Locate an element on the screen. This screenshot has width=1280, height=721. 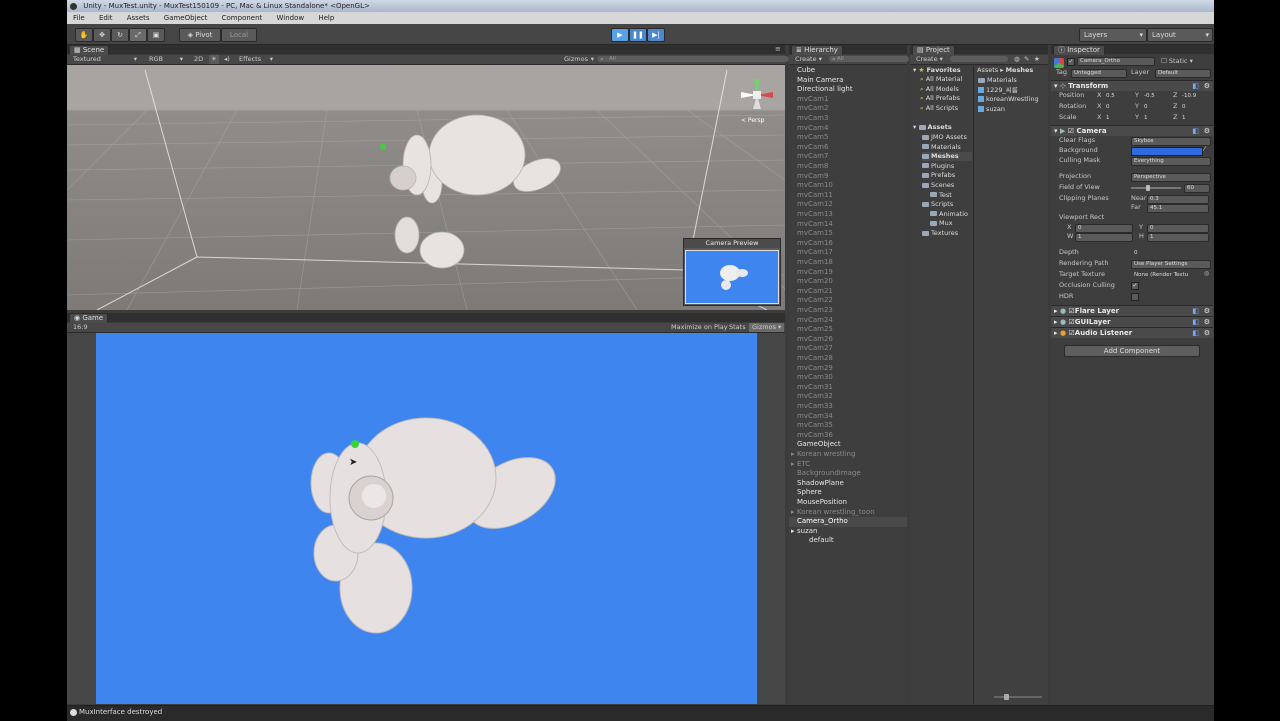
eyedropper-icon: ⁄ is located at coordinates (1204, 149).